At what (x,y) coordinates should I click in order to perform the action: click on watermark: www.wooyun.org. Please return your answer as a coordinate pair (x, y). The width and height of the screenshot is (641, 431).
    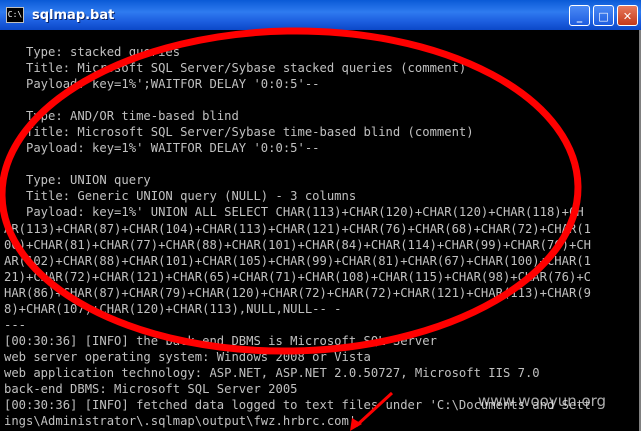
    Looking at the image, I should click on (542, 401).